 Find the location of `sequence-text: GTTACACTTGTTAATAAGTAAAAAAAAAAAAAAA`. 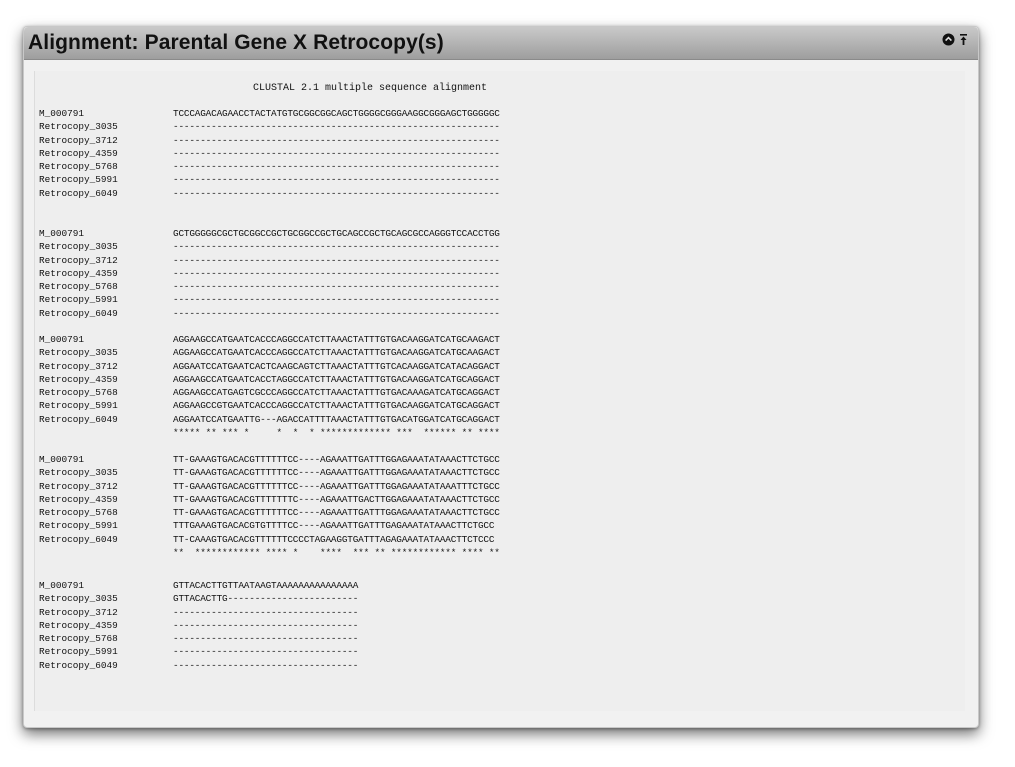

sequence-text: GTTACACTTGTTAATAAGTAAAAAAAAAAAAAAA is located at coordinates (266, 585).